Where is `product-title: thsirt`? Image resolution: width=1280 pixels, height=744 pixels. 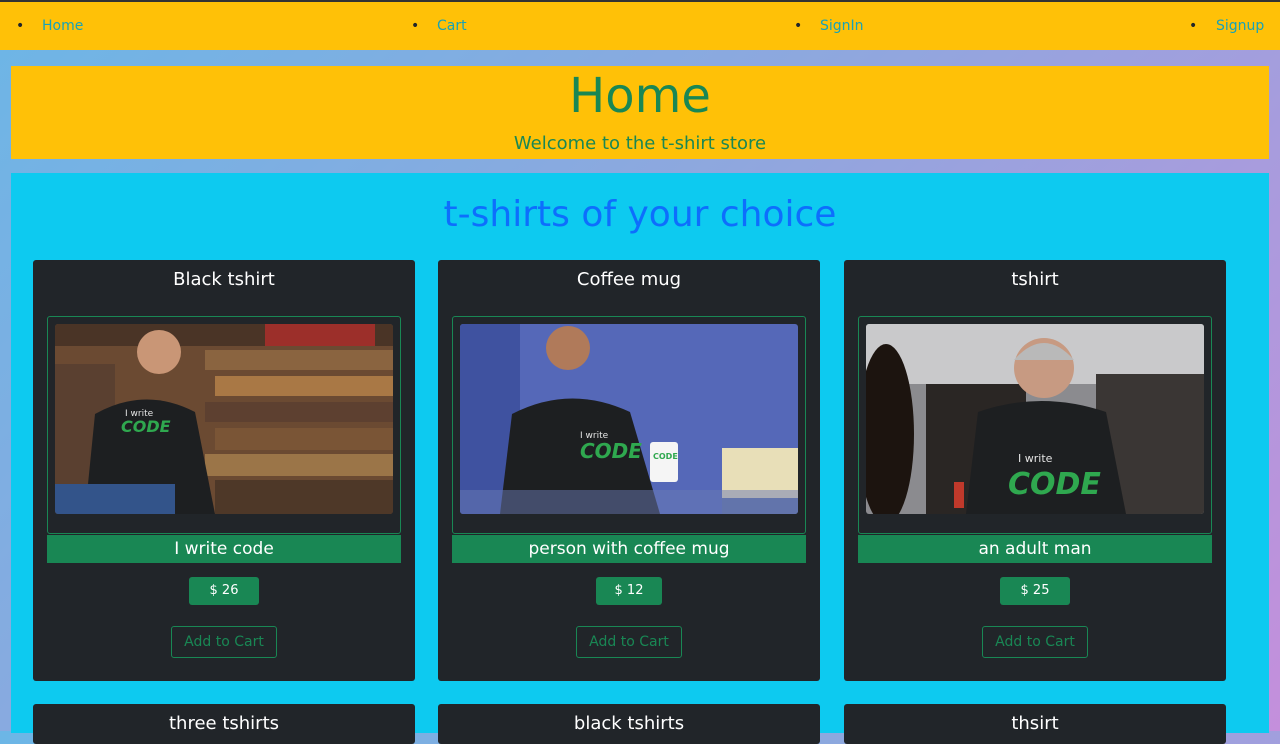 product-title: thsirt is located at coordinates (1035, 723).